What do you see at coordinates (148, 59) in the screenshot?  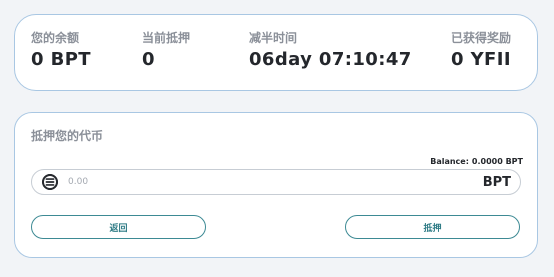 I see `stat-current-stake-value: 0` at bounding box center [148, 59].